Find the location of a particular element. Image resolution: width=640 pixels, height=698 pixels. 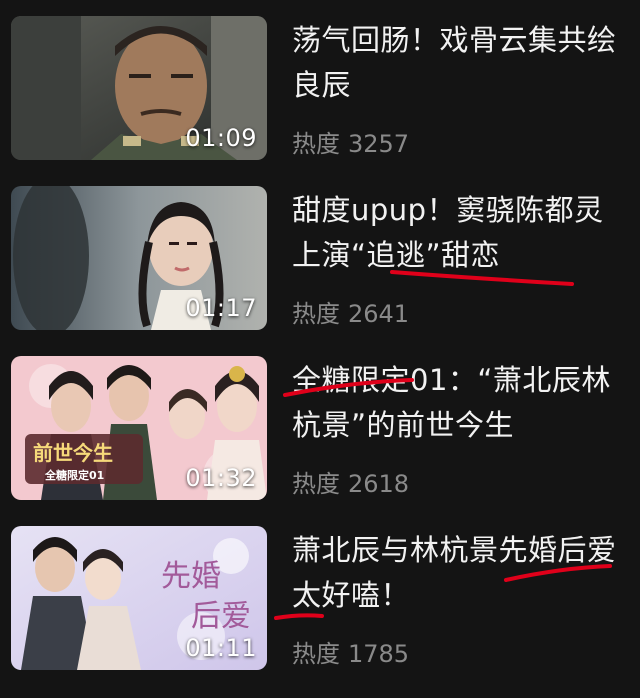

heat-value: 1785 is located at coordinates (379, 654).